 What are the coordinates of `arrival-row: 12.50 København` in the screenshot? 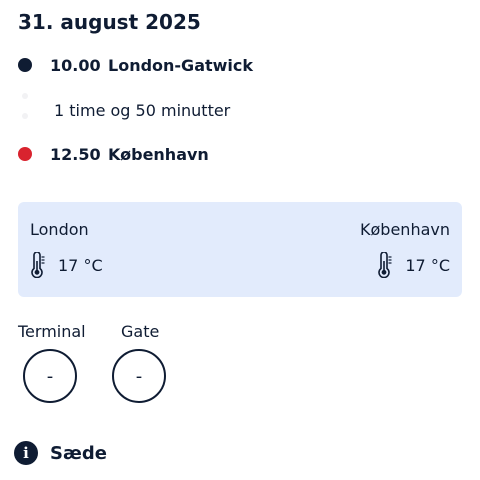 It's located at (113, 154).